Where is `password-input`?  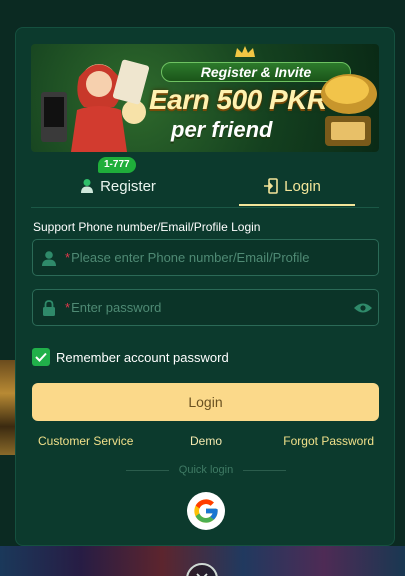
password-input is located at coordinates (209, 307).